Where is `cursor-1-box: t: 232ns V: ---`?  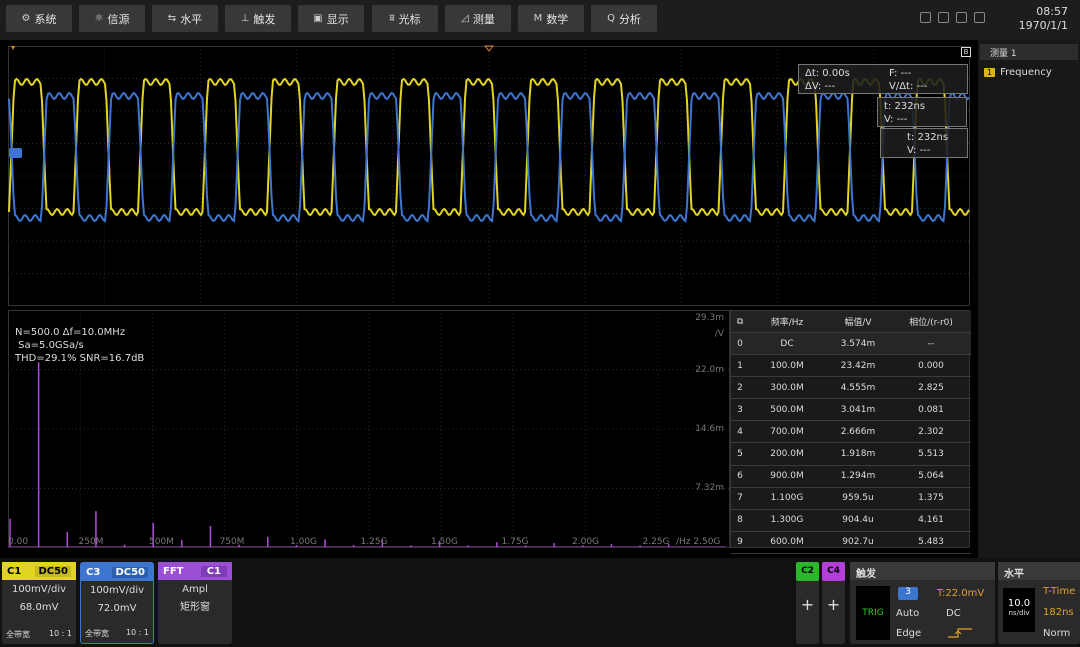
cursor-1-box: t: 232ns V: --- is located at coordinates (922, 112).